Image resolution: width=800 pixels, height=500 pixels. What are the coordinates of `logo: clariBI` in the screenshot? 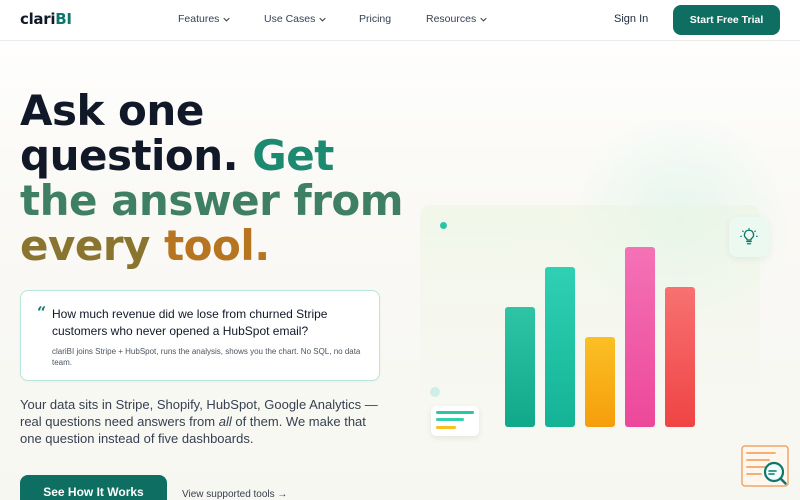 It's located at (46, 19).